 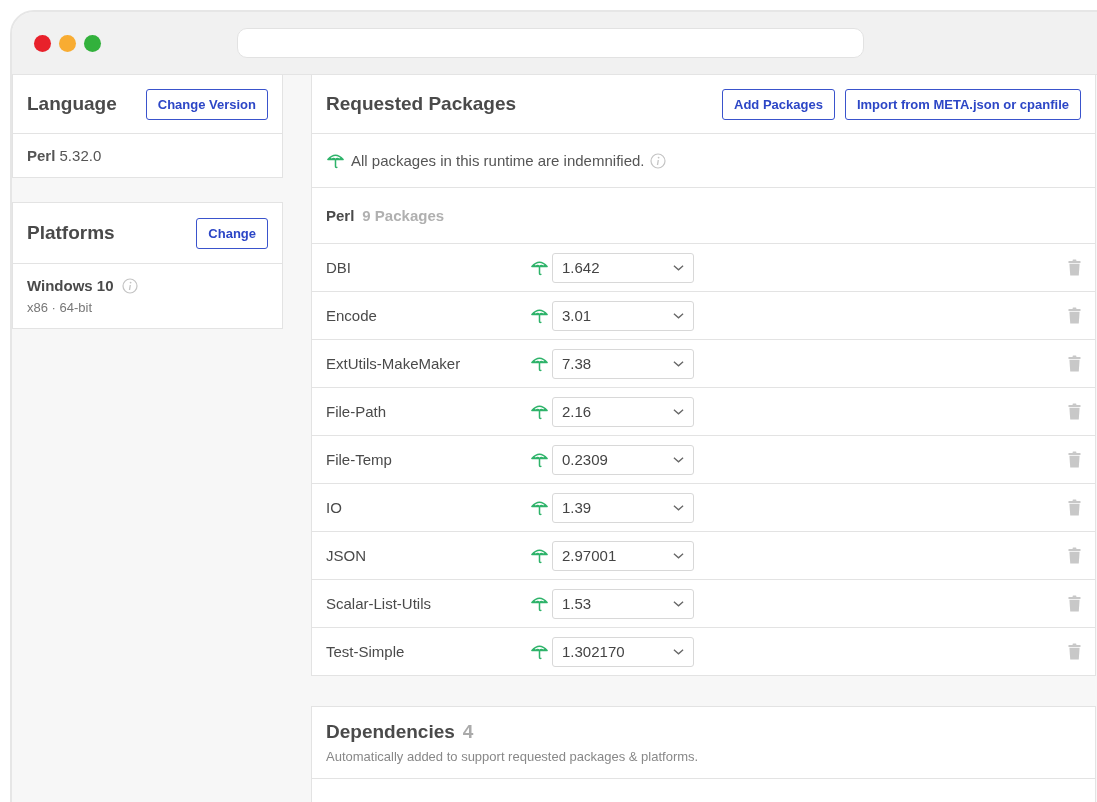 I want to click on version-select: 2.16, so click(x=623, y=411).